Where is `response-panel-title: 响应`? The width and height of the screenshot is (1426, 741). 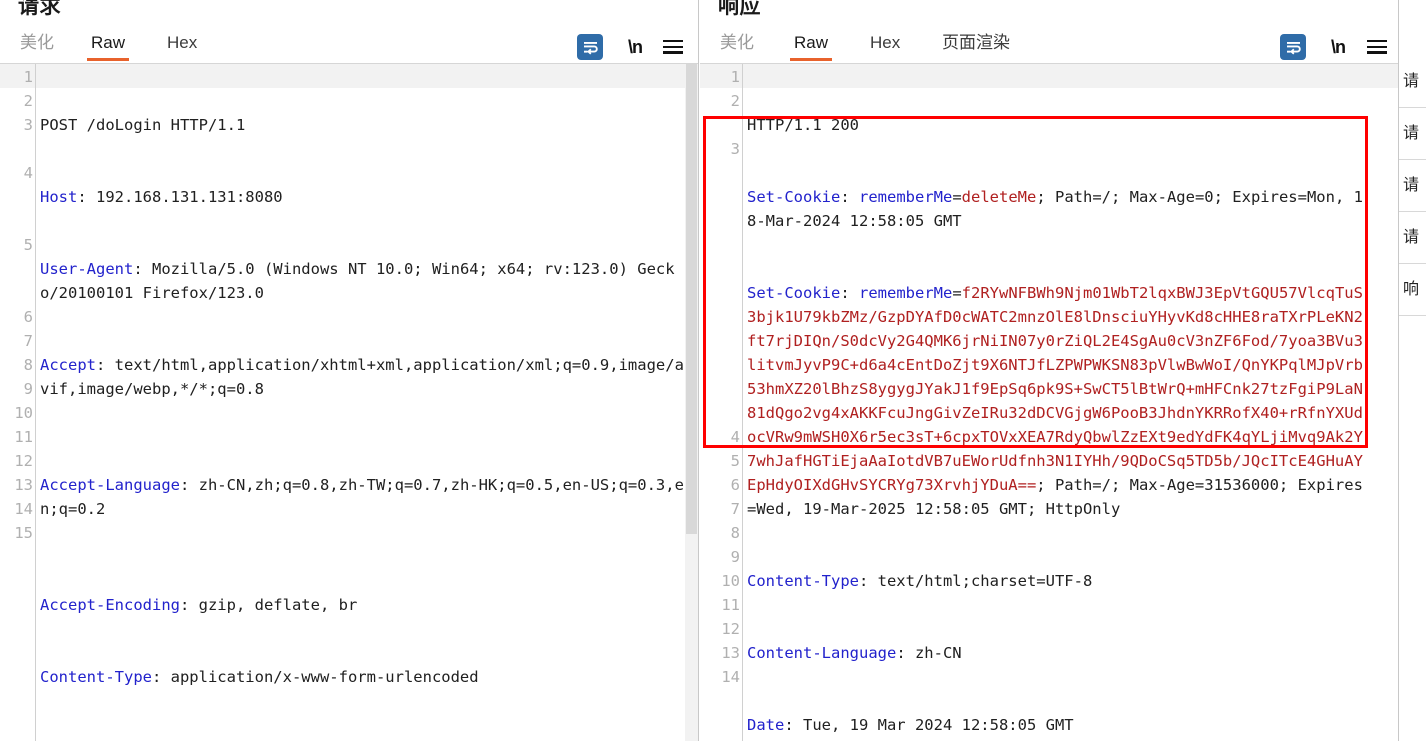
response-panel-title: 响应 is located at coordinates (739, 9).